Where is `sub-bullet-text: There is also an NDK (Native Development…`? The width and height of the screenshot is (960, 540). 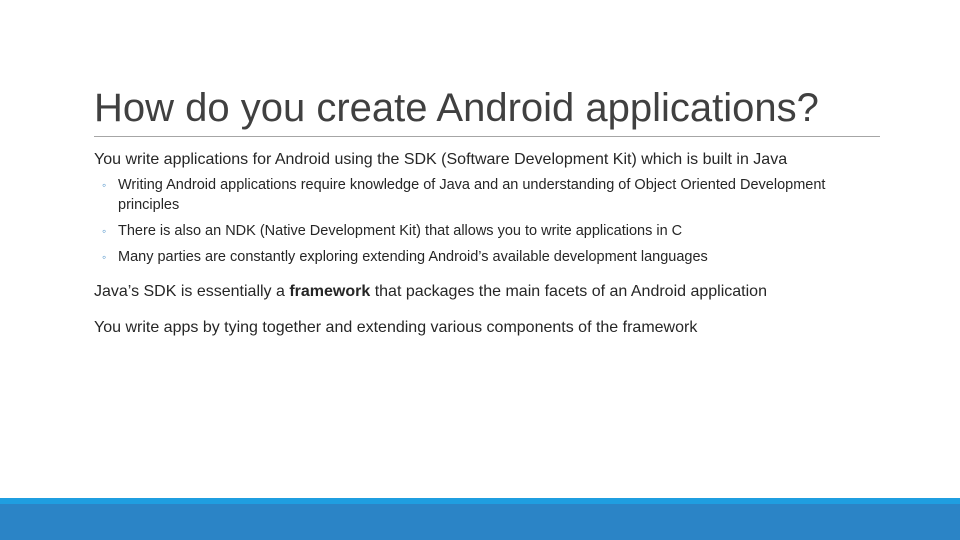
sub-bullet-text: There is also an NDK (Native Development… is located at coordinates (400, 231).